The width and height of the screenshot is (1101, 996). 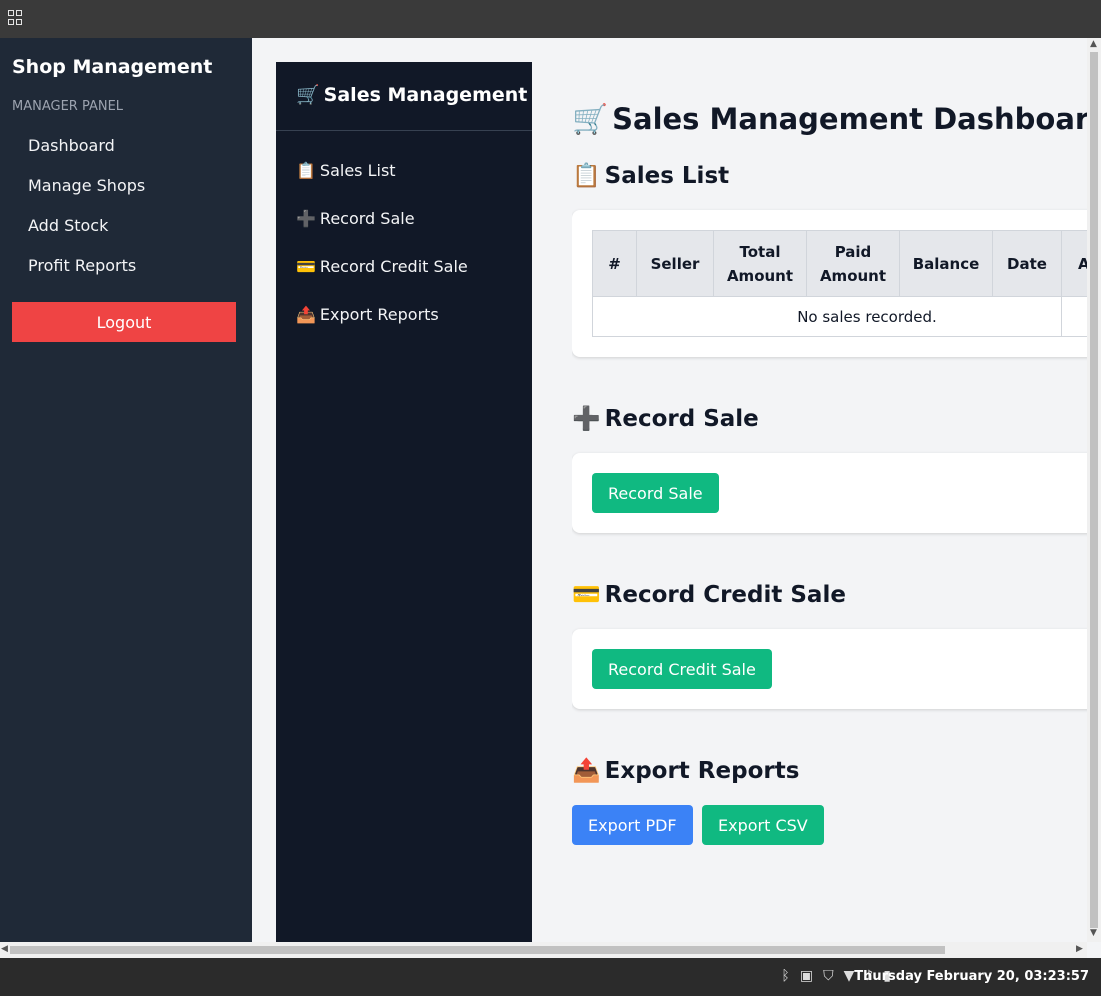 What do you see at coordinates (632, 825) in the screenshot?
I see `export-pdf-button: Export PDF` at bounding box center [632, 825].